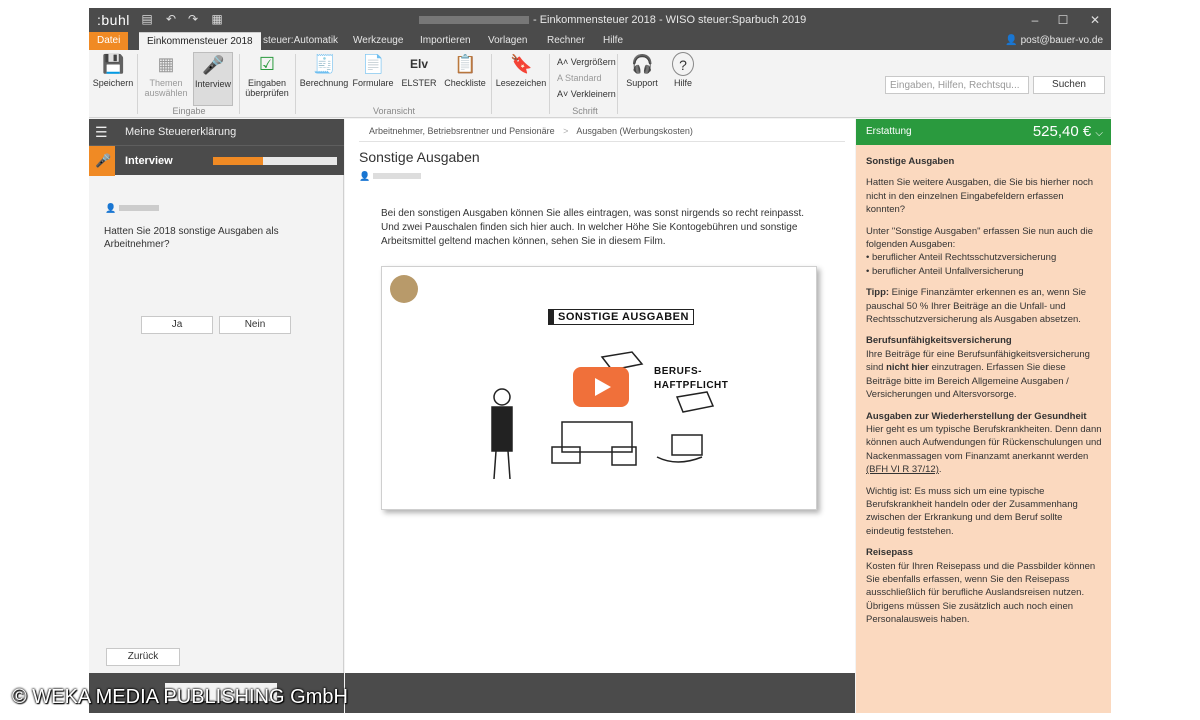 This screenshot has height=720, width=1200. Describe the element at coordinates (600, 693) in the screenshot. I see `main-footer` at that location.